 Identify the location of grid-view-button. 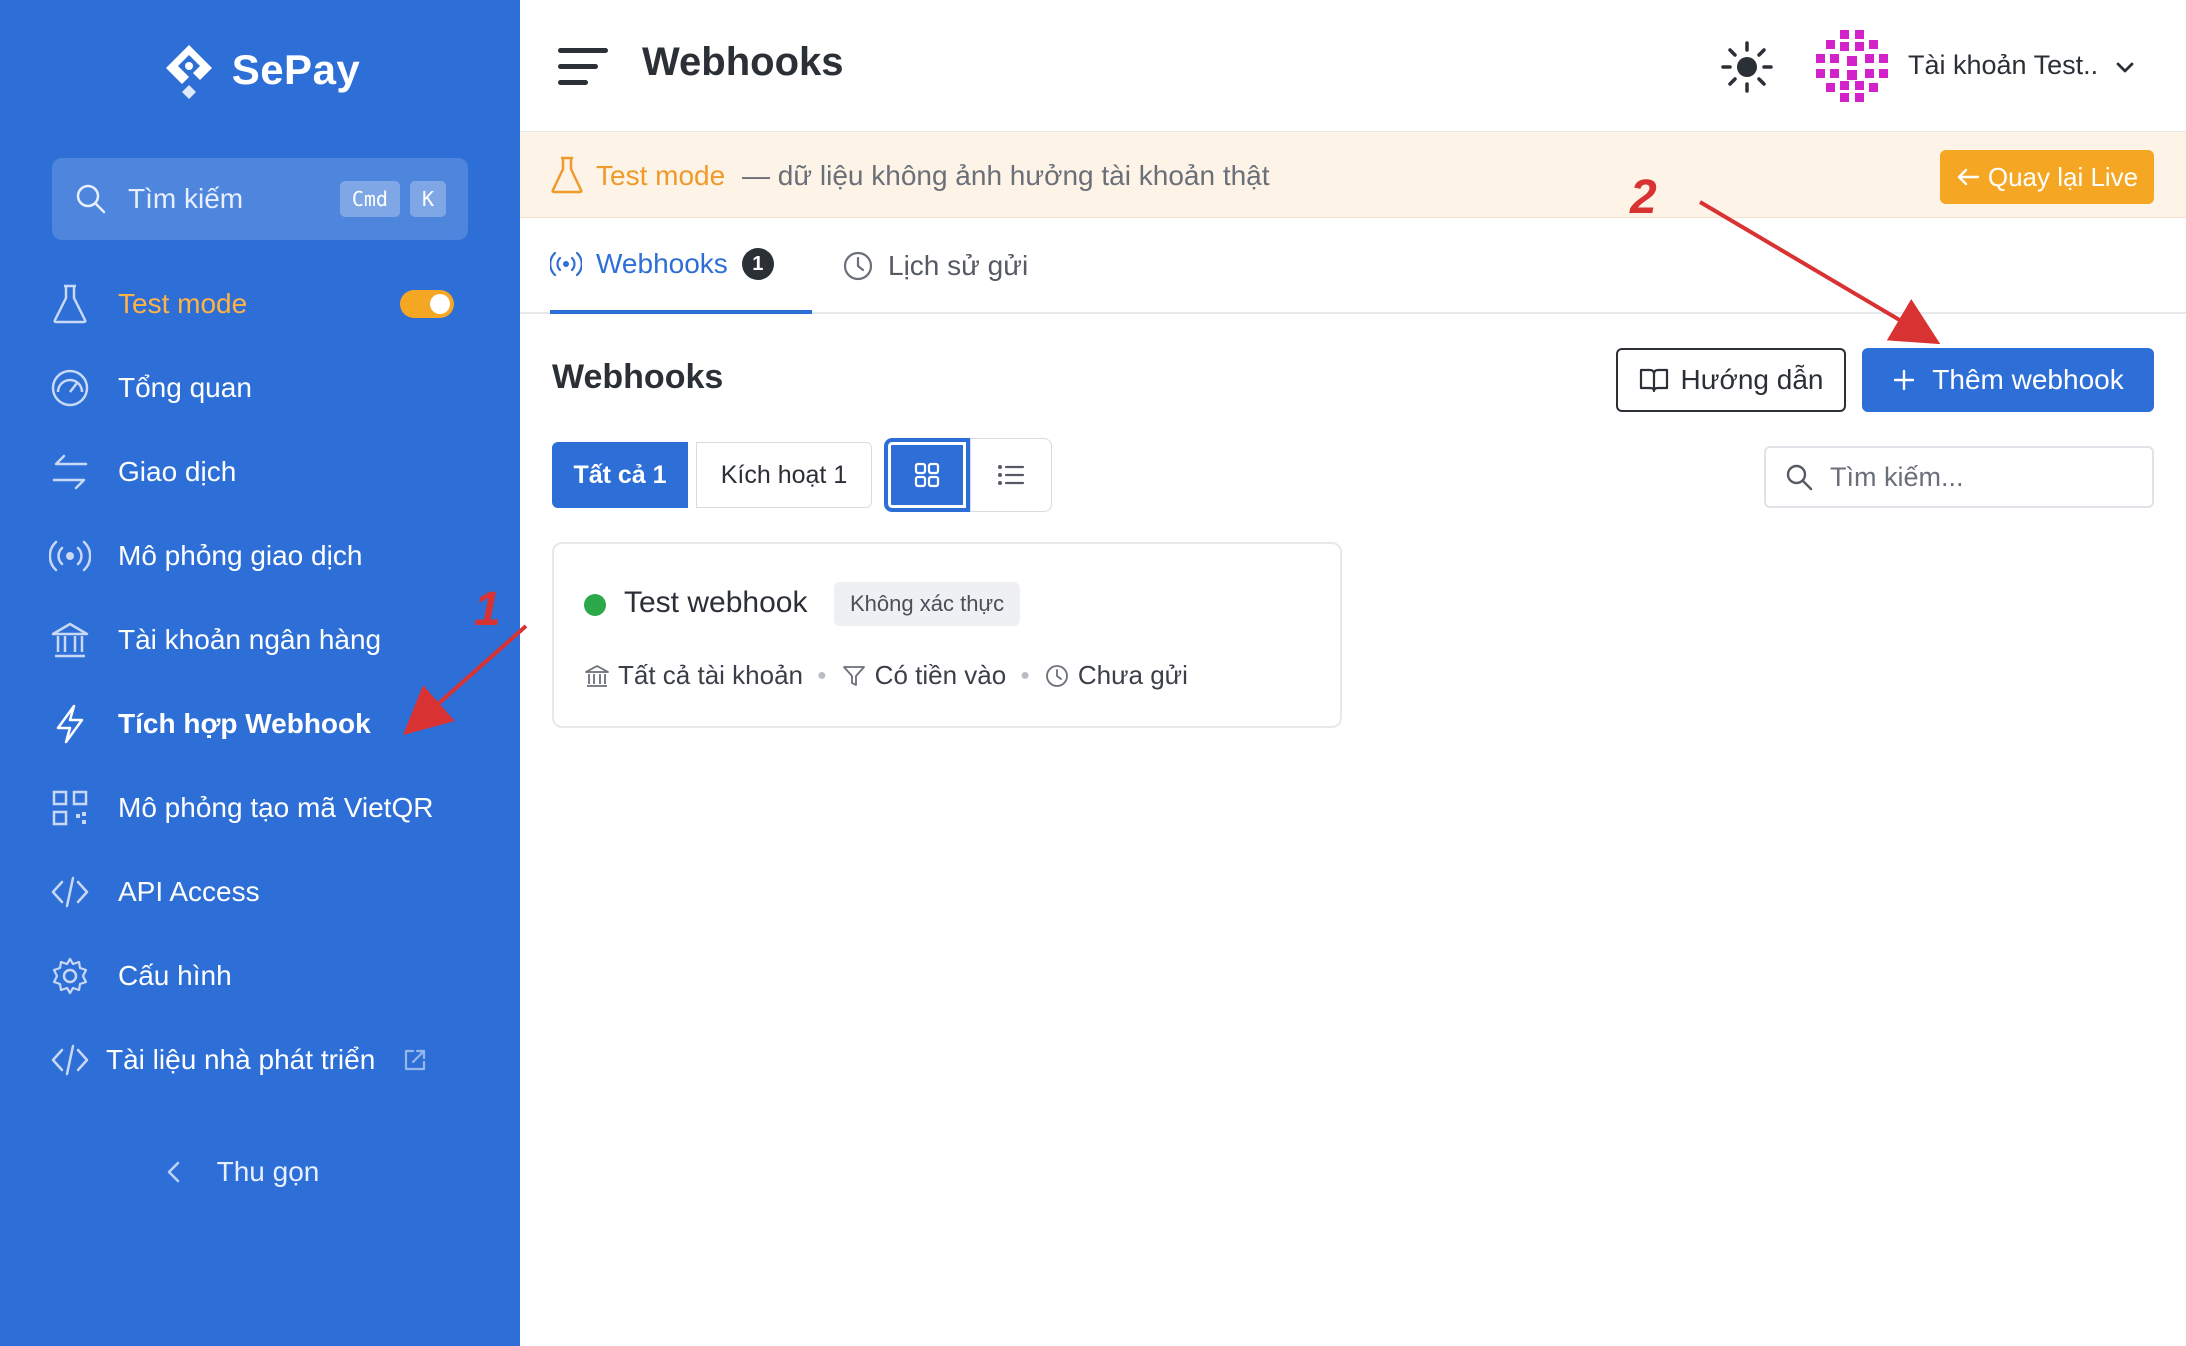
(927, 475).